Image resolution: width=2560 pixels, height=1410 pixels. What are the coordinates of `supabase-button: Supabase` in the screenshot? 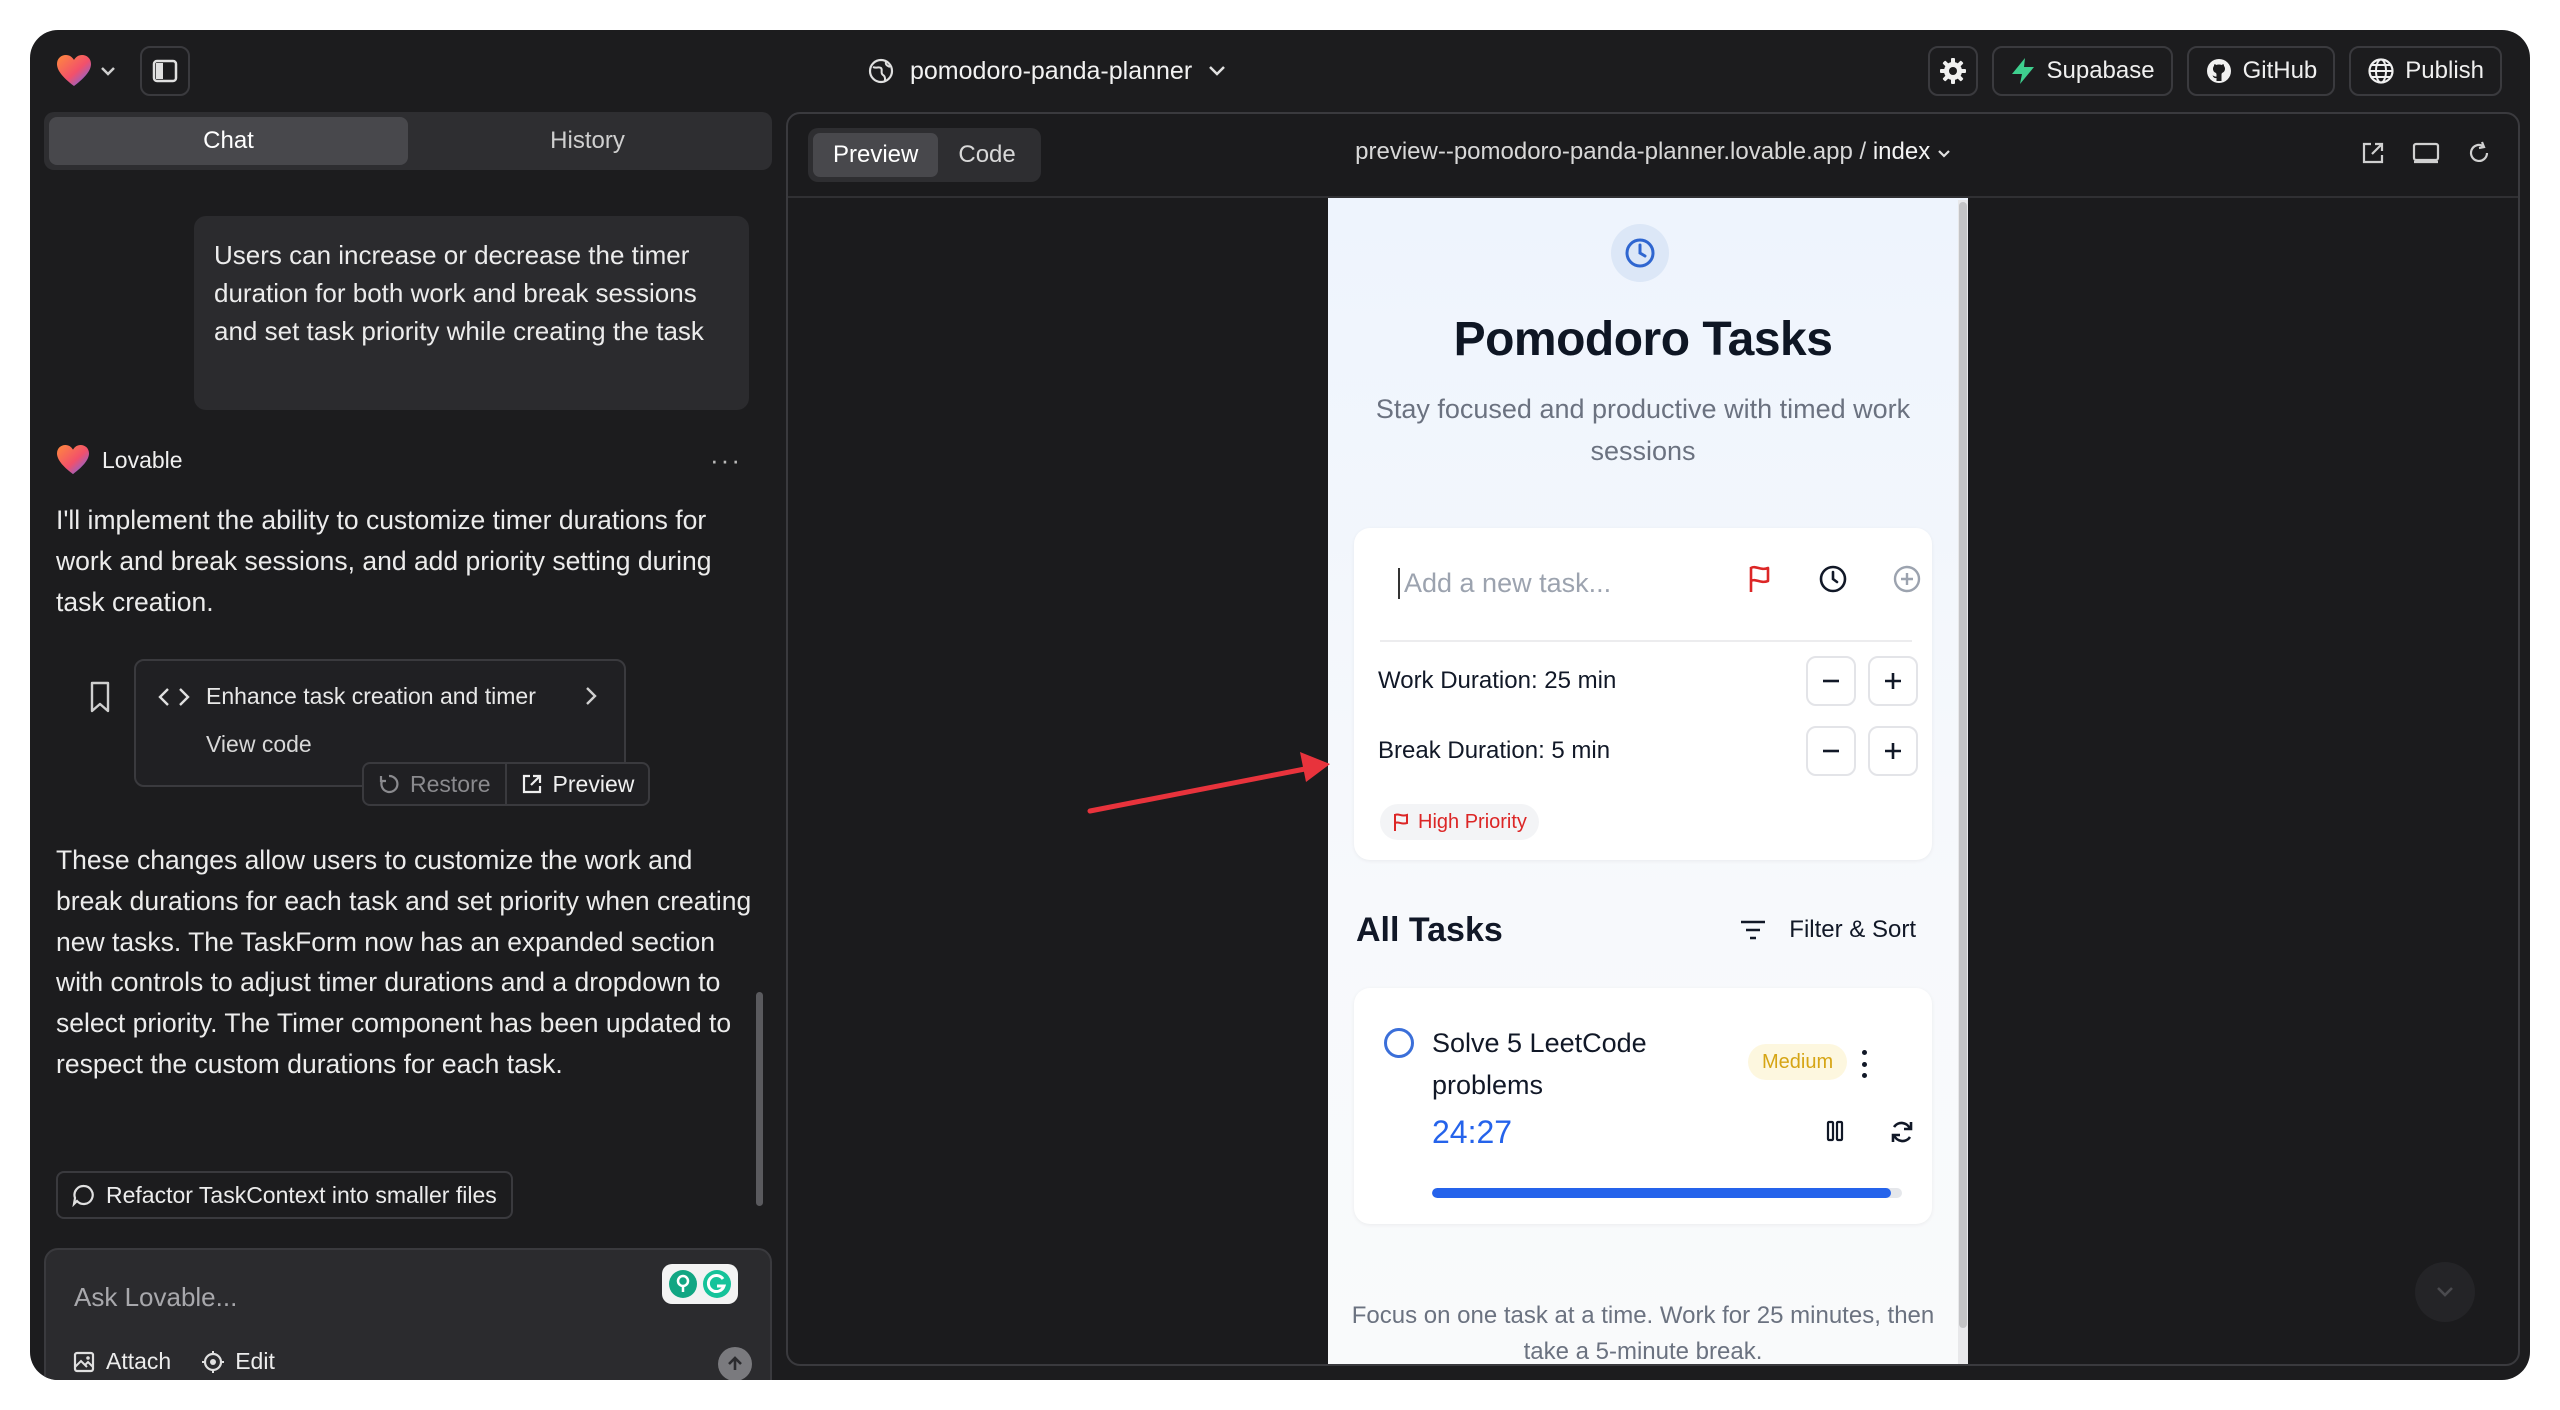 It's located at (2082, 71).